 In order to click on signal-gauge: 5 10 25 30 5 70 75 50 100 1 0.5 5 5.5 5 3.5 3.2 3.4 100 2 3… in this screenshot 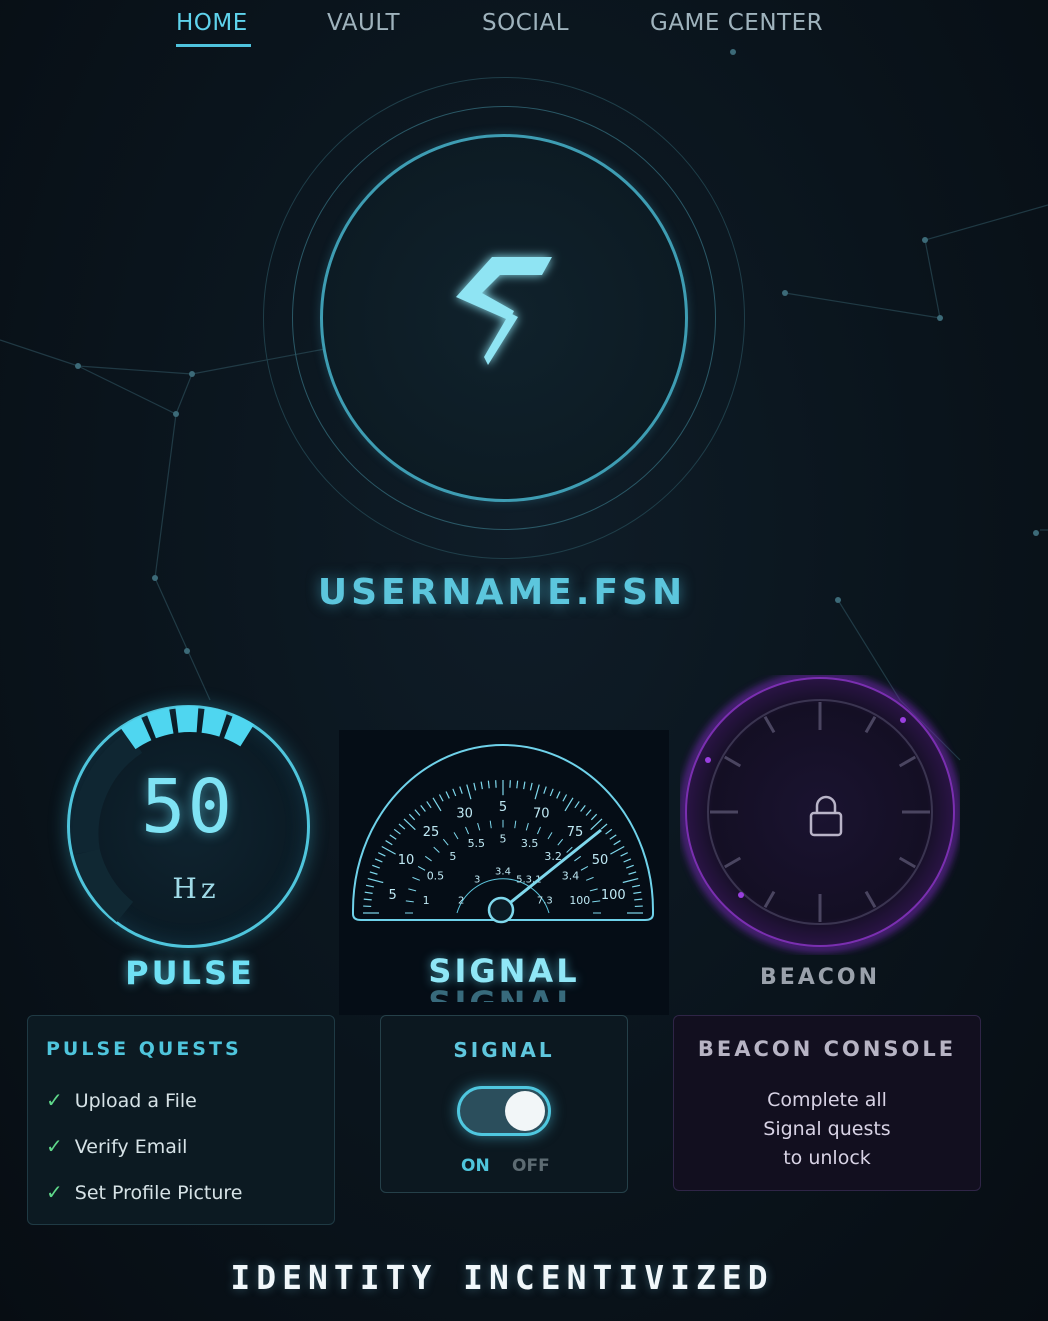, I will do `click(504, 872)`.